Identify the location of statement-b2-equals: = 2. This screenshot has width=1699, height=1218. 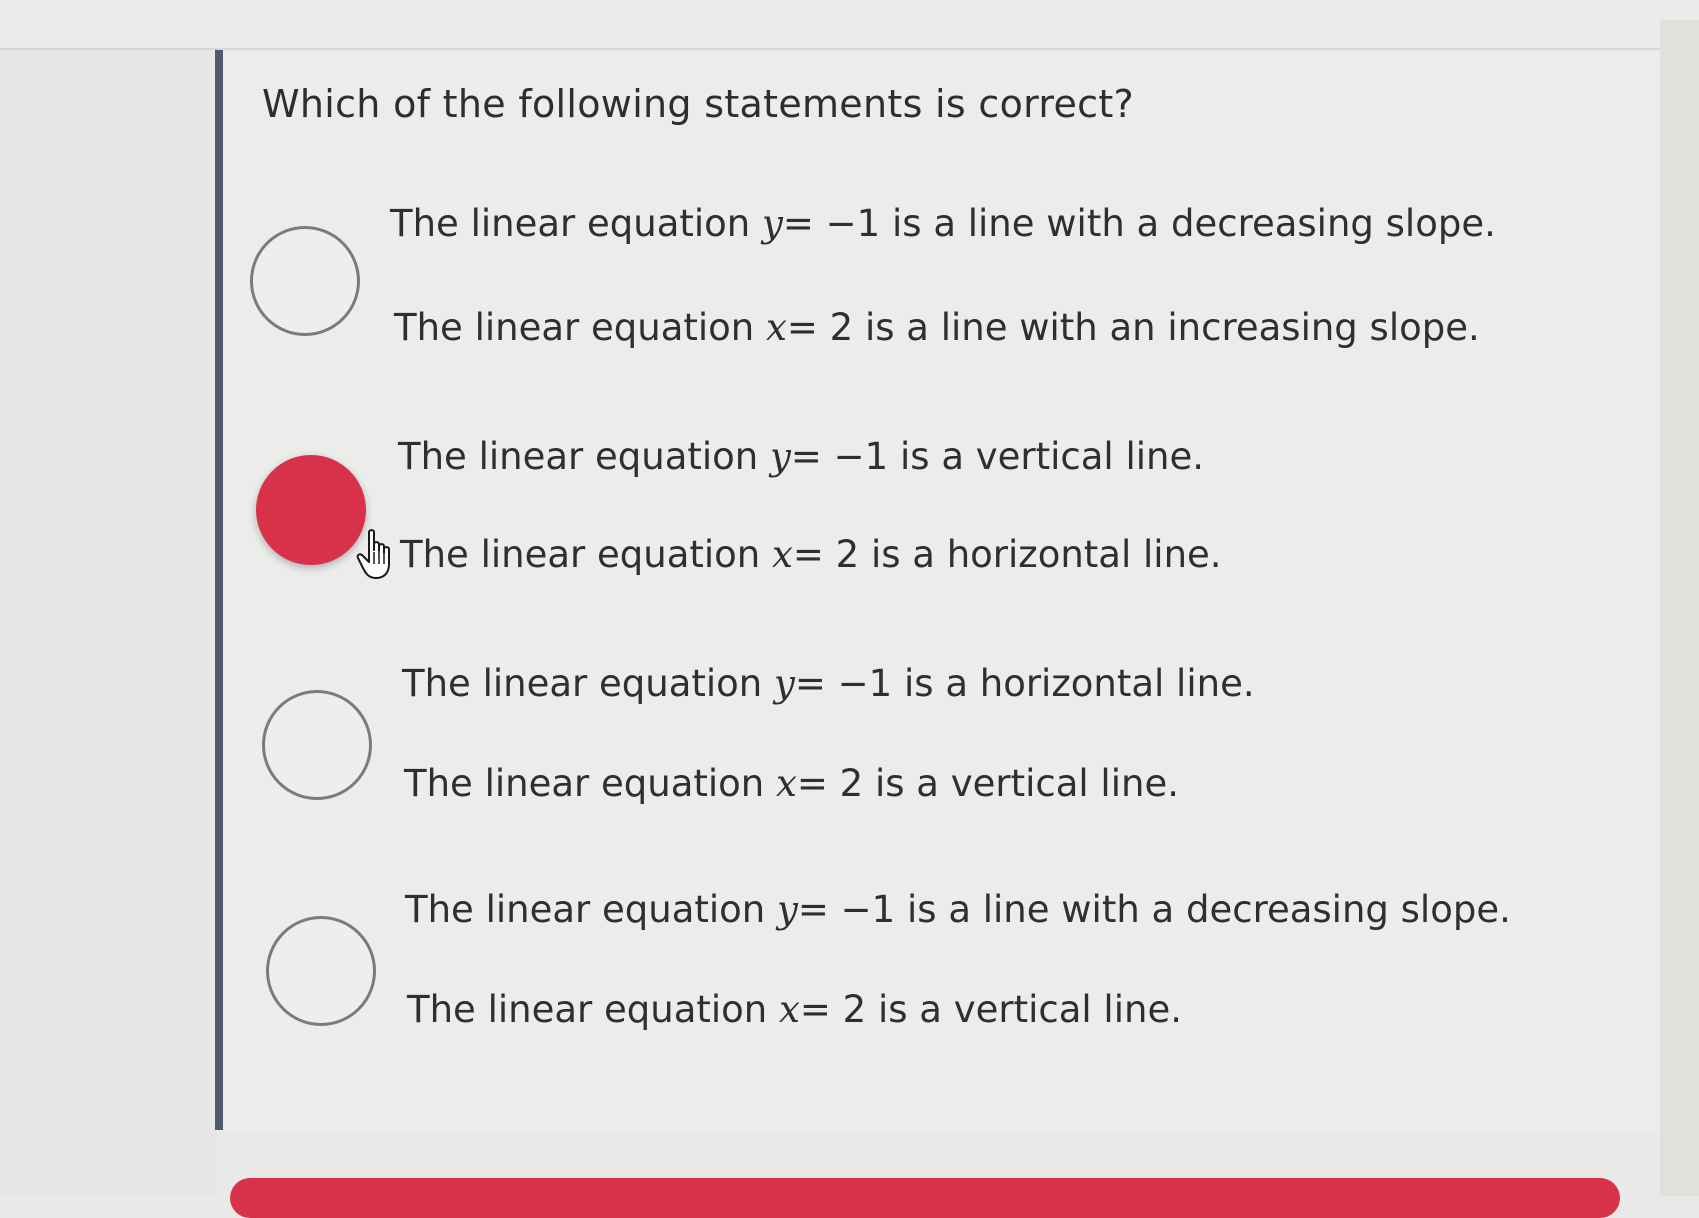
(826, 554).